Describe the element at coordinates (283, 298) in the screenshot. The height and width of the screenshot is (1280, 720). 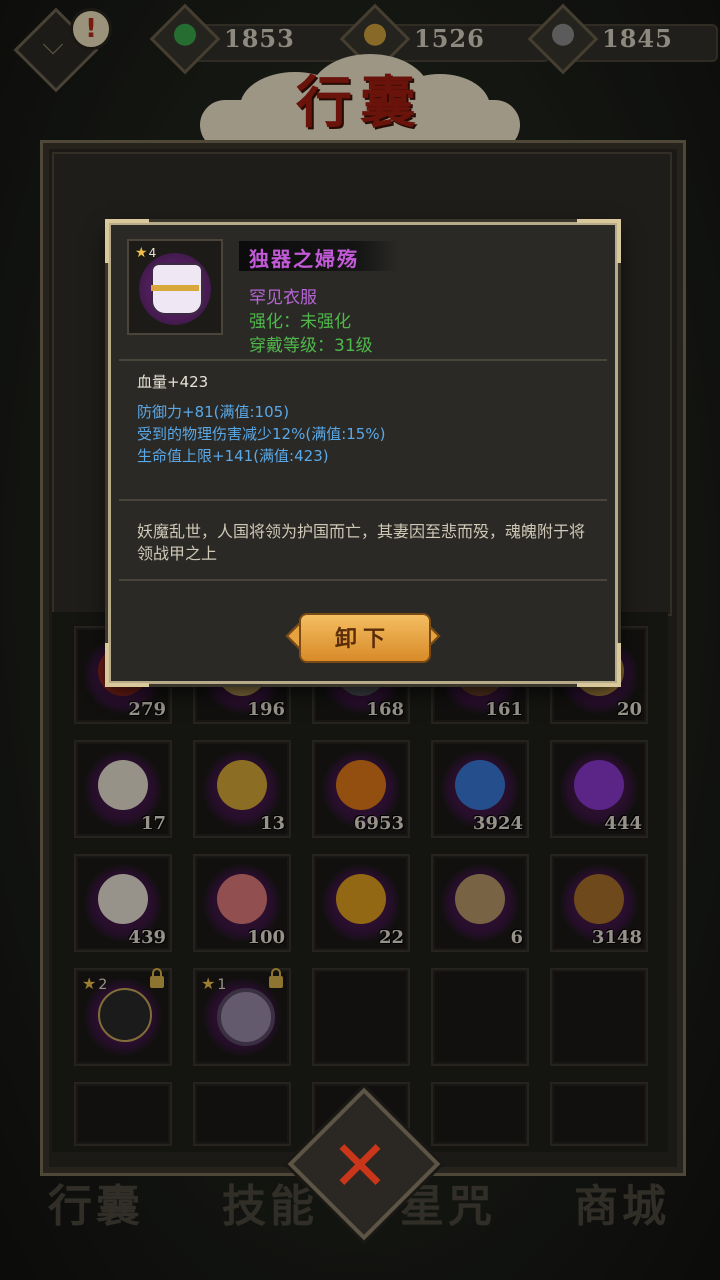
I see `item-rarity: 罕见衣服` at that location.